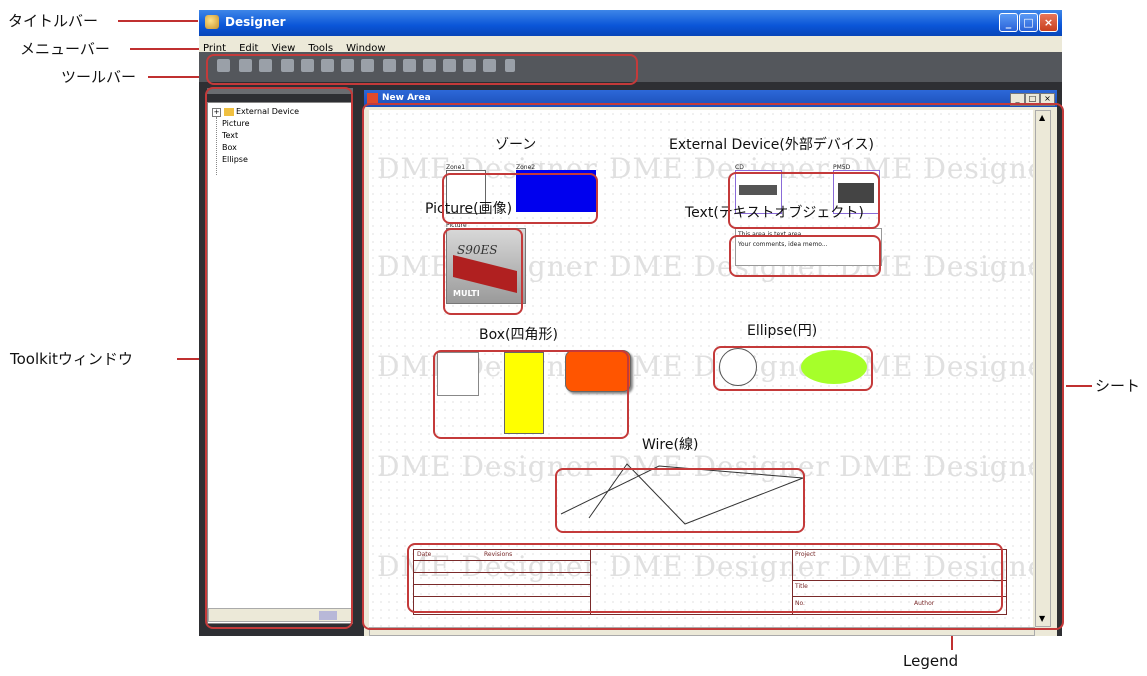 The image size is (1147, 676). What do you see at coordinates (406, 98) in the screenshot?
I see `sheet-title: New Area` at bounding box center [406, 98].